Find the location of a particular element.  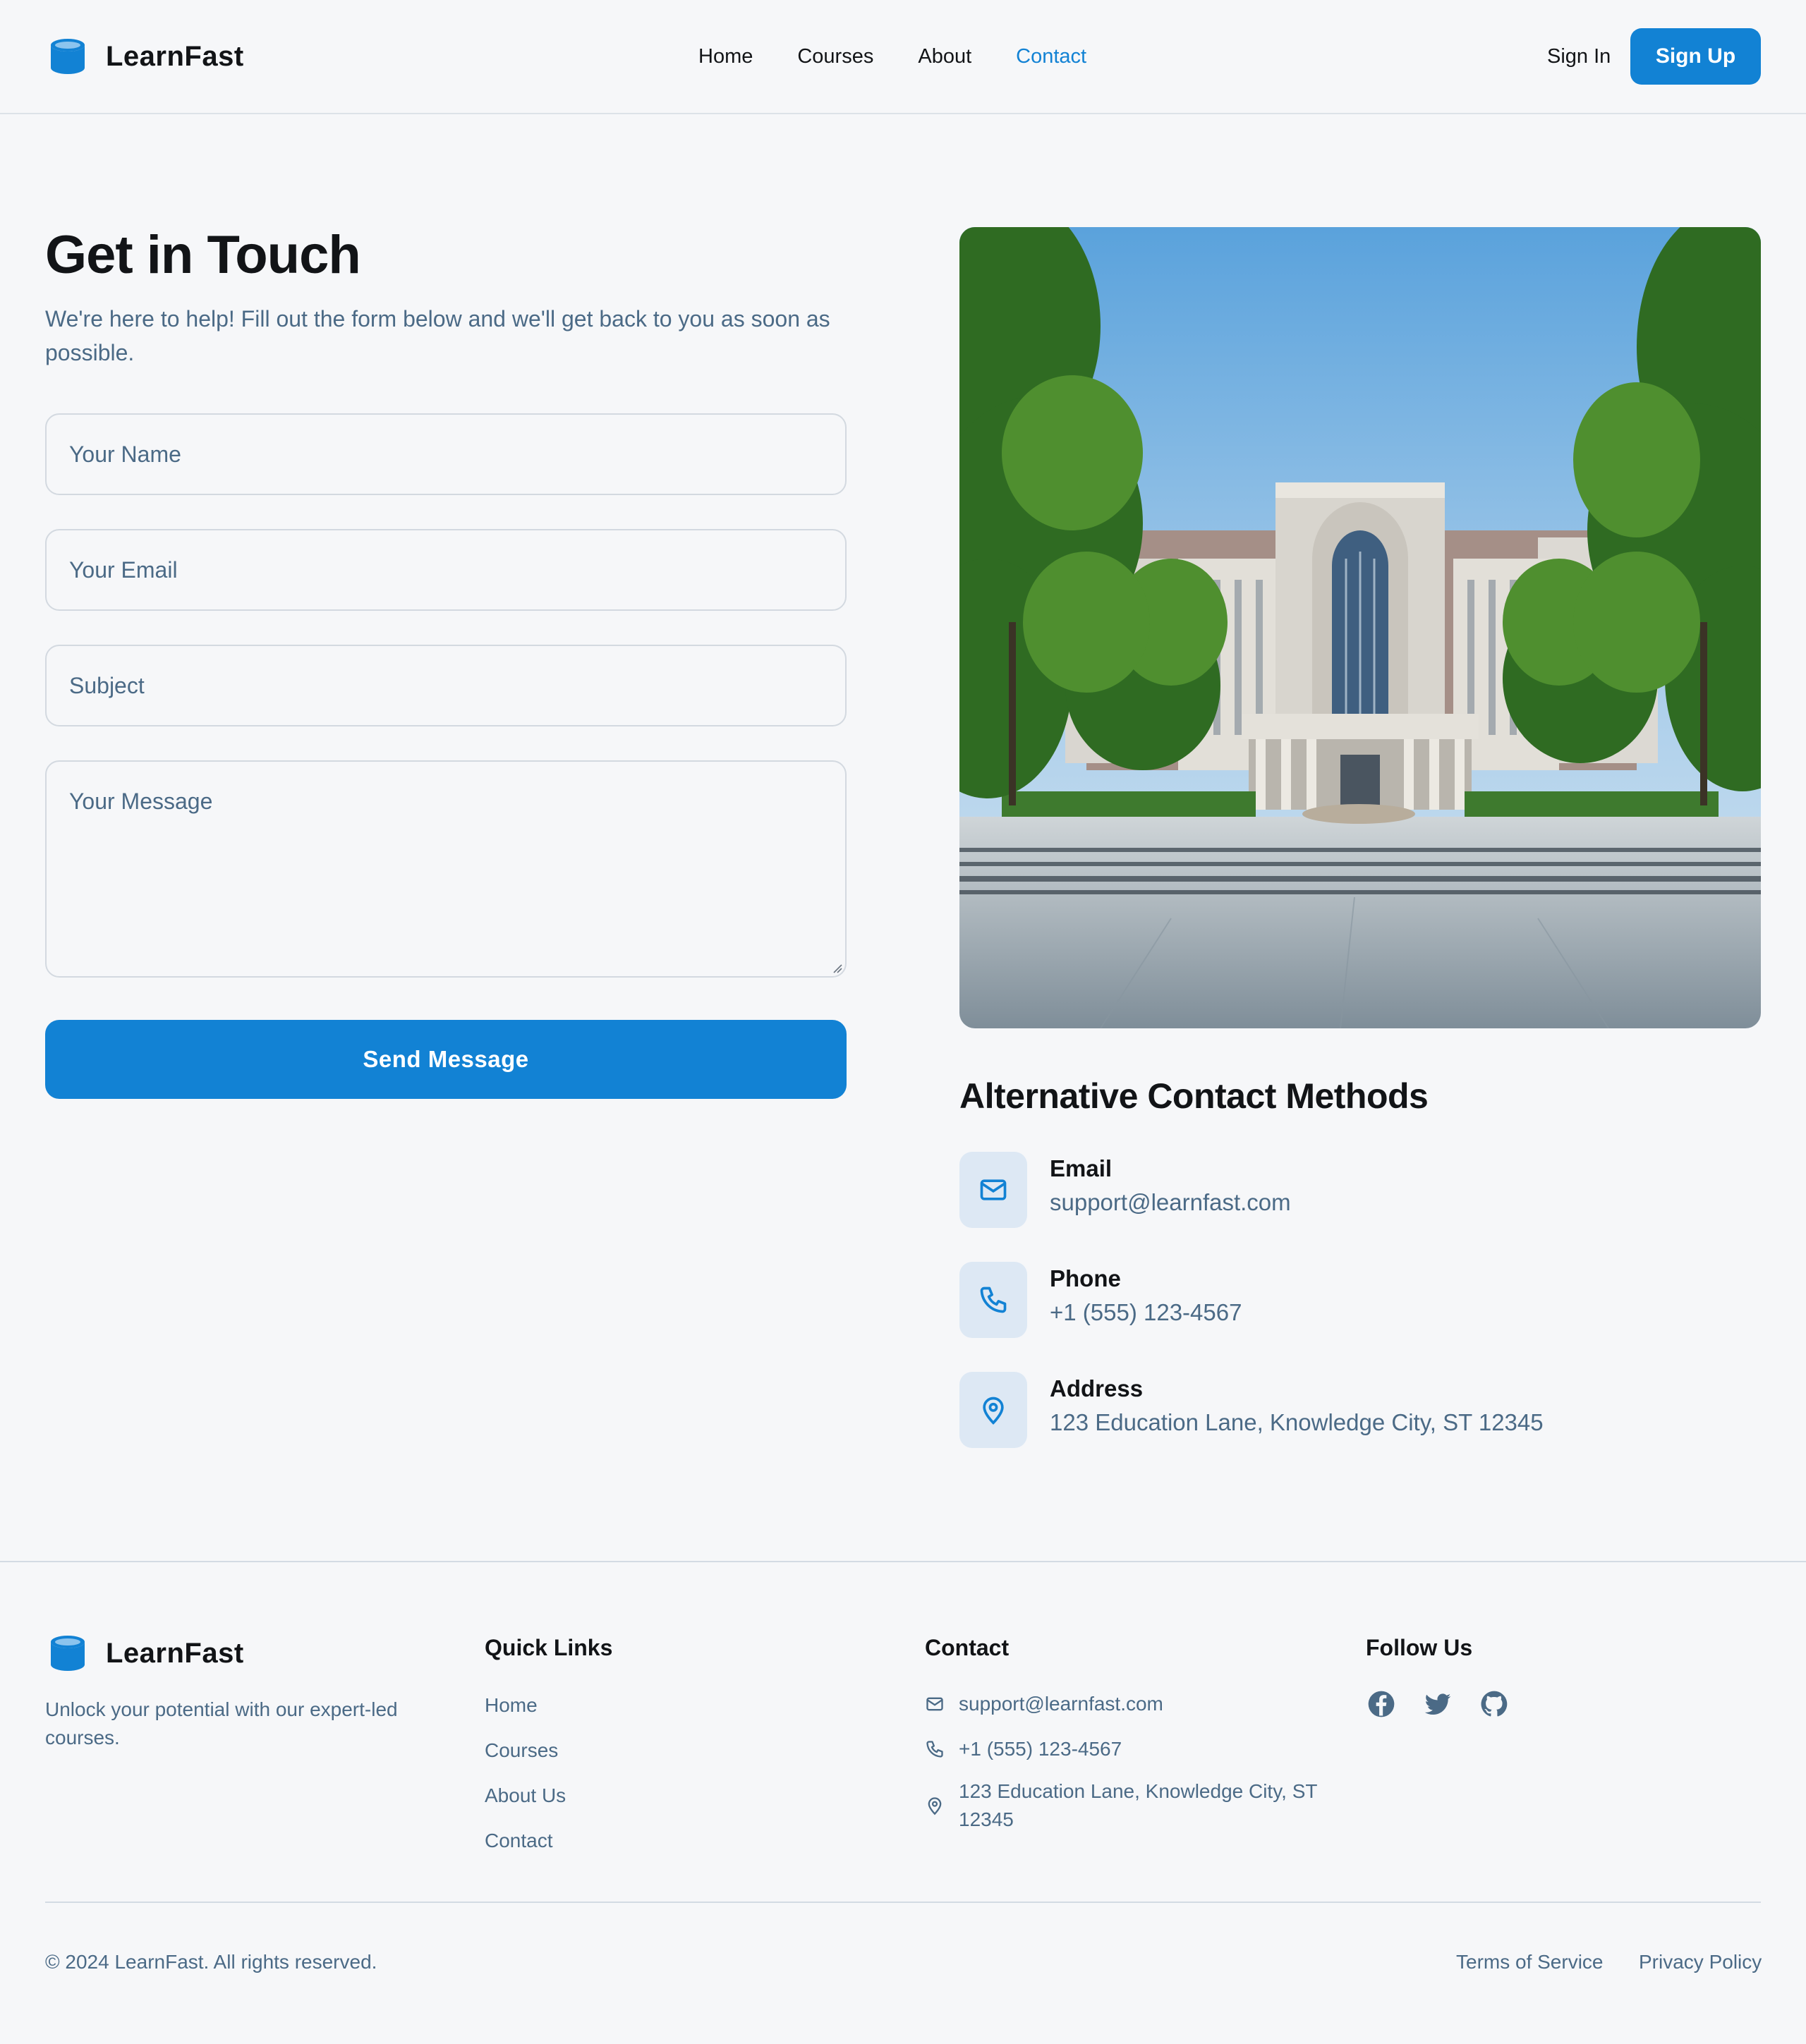

nav-courses: Courses is located at coordinates (835, 56).